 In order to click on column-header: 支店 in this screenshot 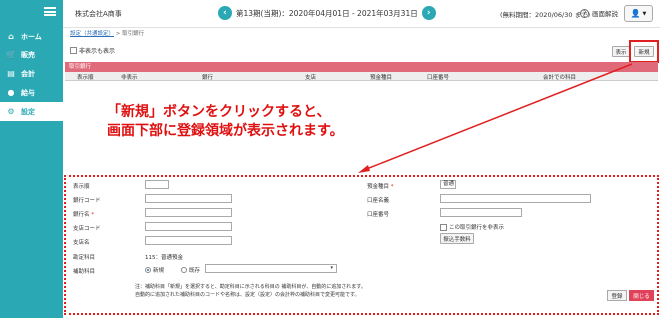, I will do `click(311, 78)`.